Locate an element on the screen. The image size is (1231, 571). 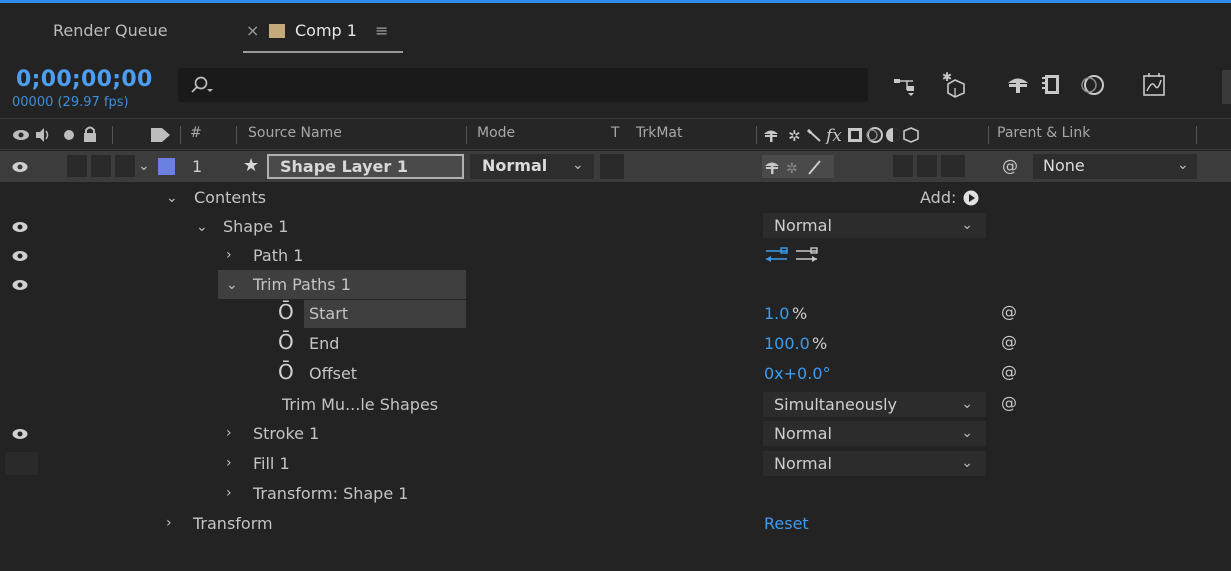
transform-chevron-icon: › is located at coordinates (169, 523).